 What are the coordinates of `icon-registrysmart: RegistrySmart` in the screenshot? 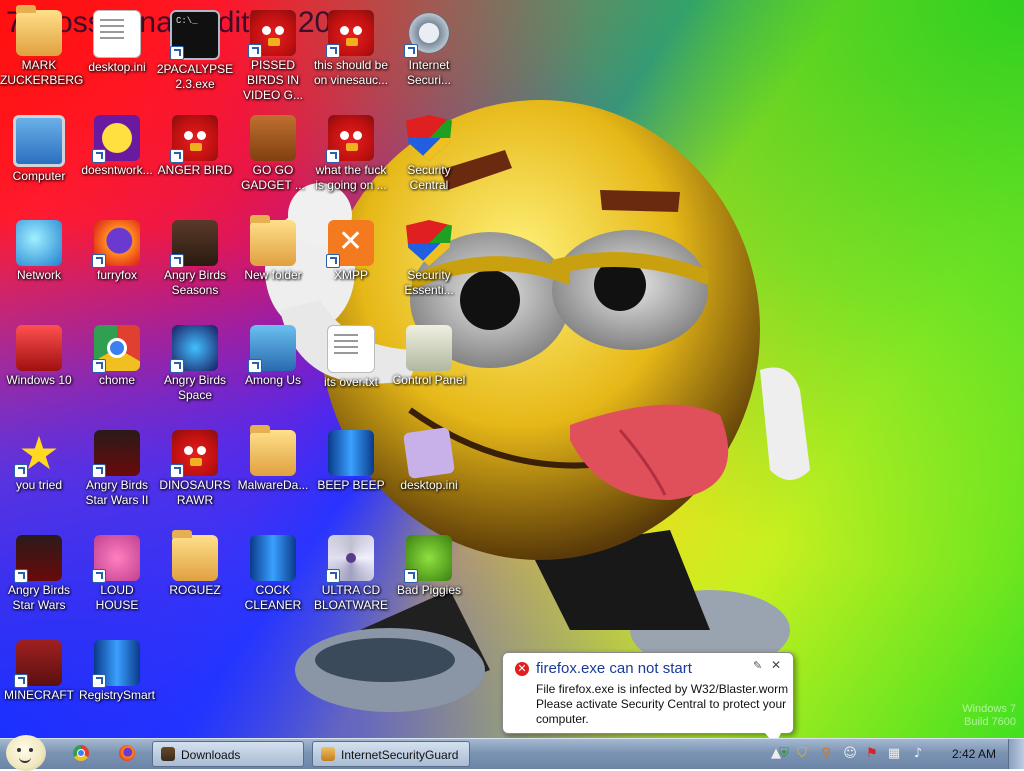 It's located at (117, 671).